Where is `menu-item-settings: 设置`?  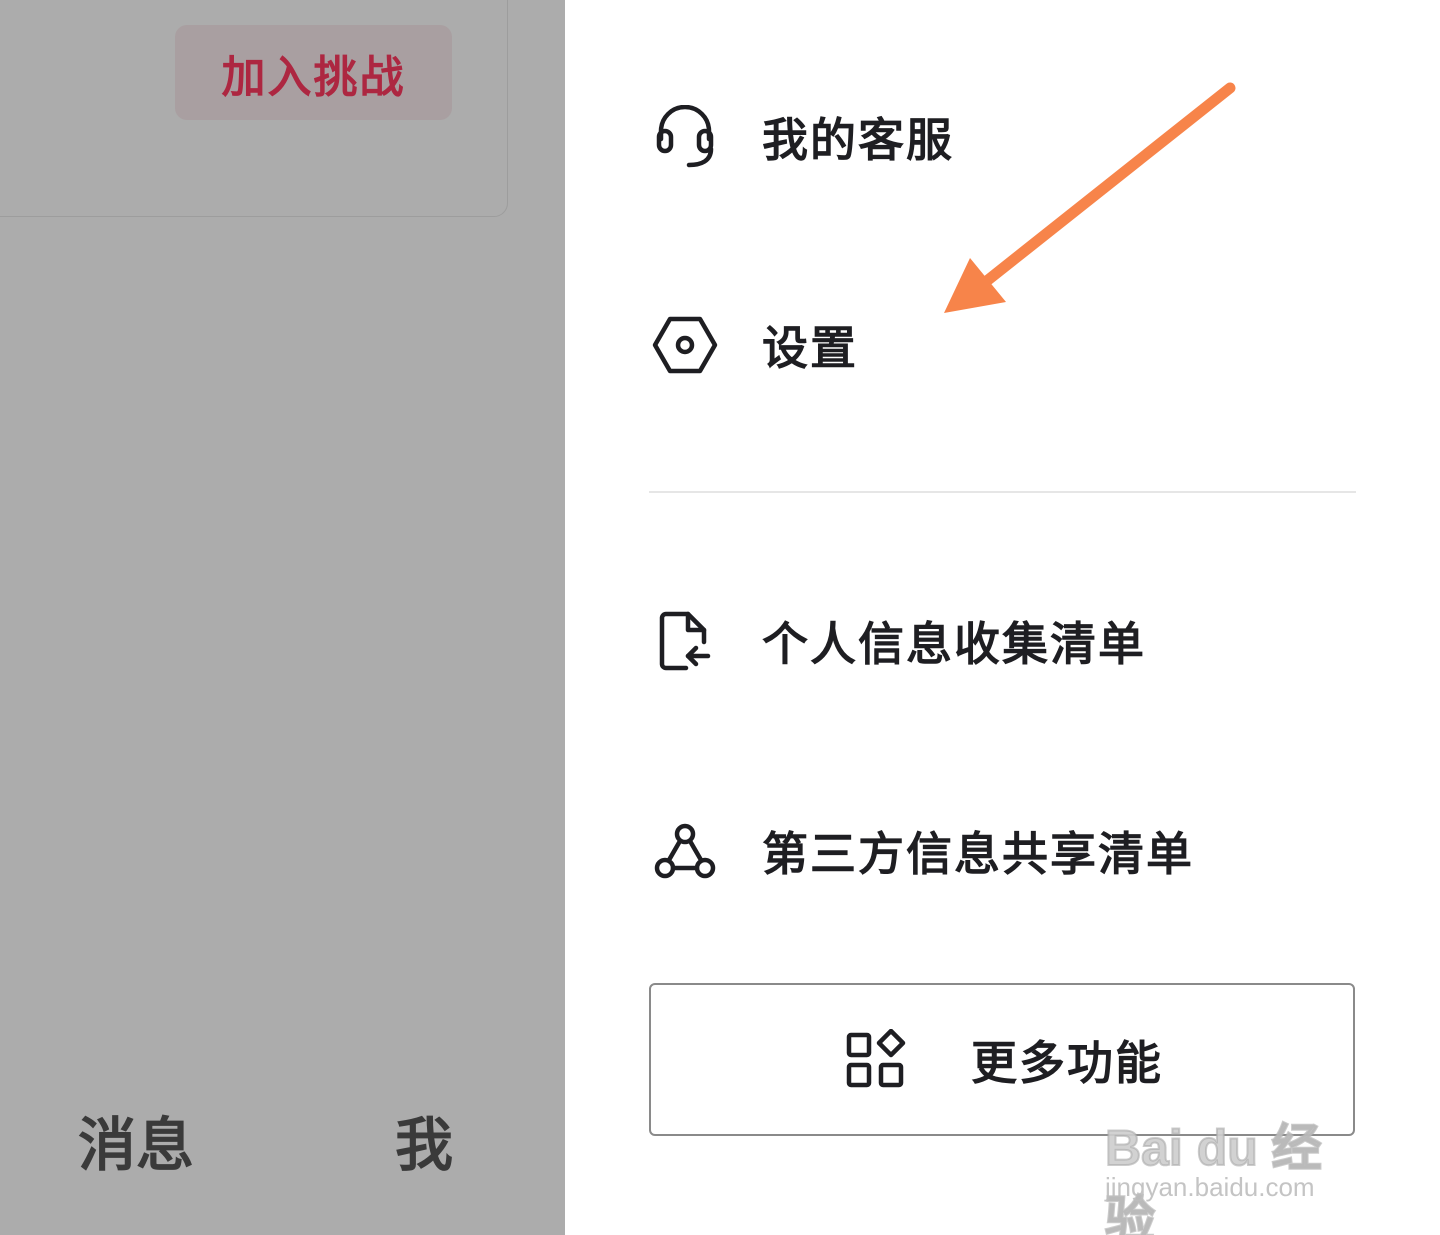 menu-item-settings: 设置 is located at coordinates (754, 345).